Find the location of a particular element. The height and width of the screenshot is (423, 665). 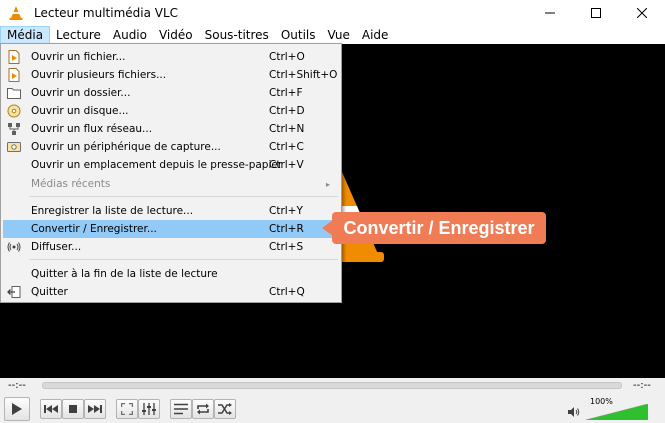

volume-slider is located at coordinates (617, 412).